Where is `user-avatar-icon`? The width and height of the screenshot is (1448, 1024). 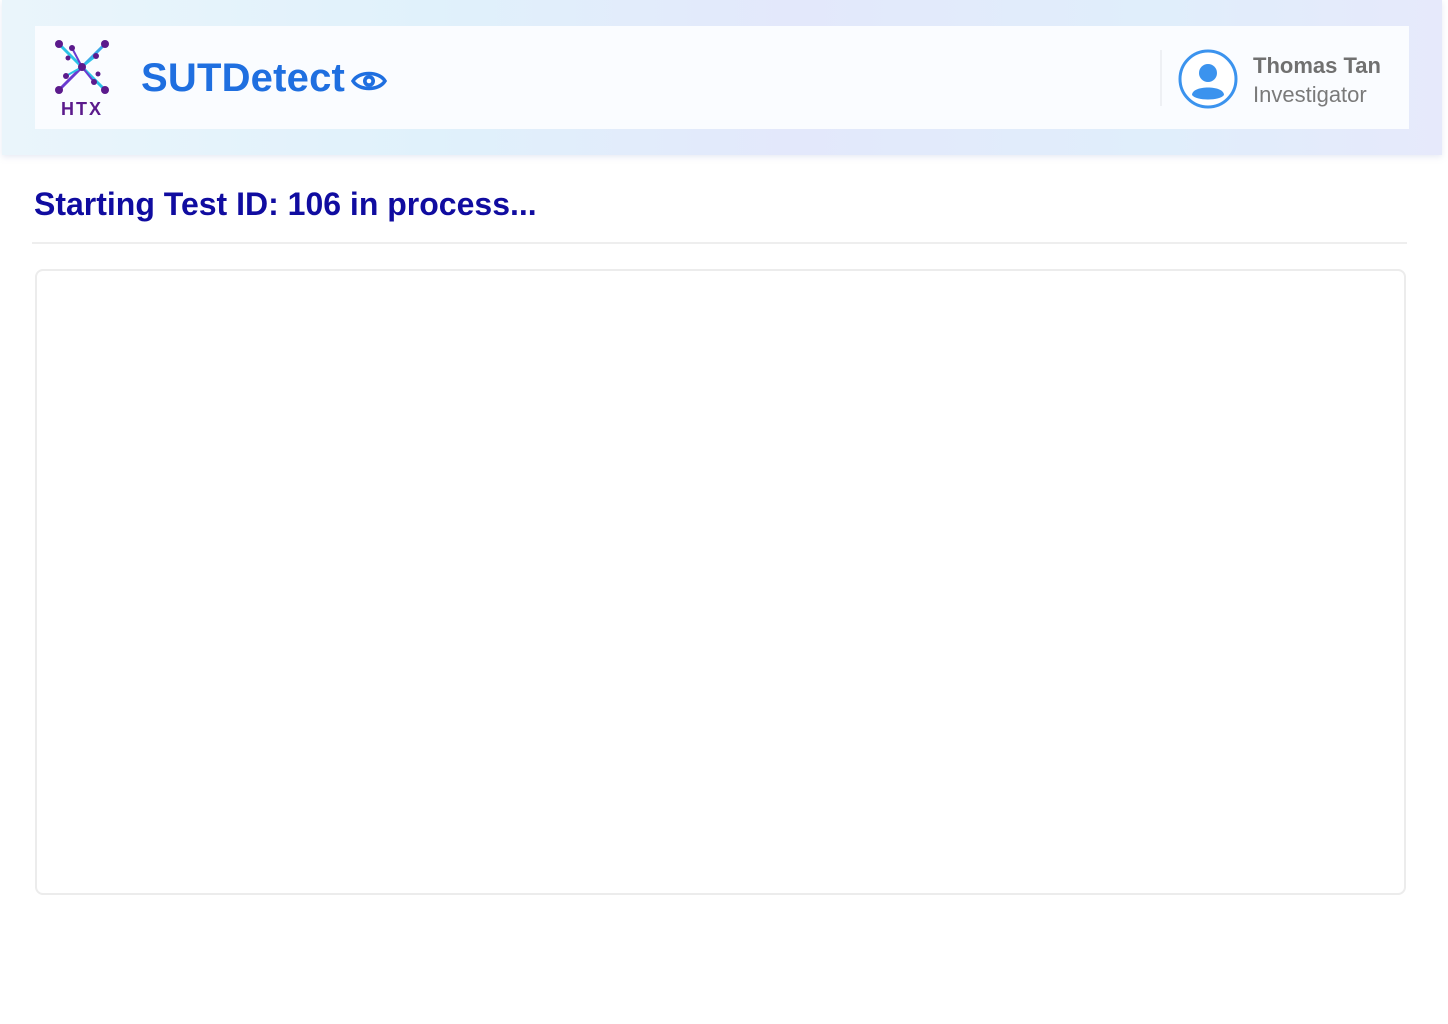 user-avatar-icon is located at coordinates (1208, 79).